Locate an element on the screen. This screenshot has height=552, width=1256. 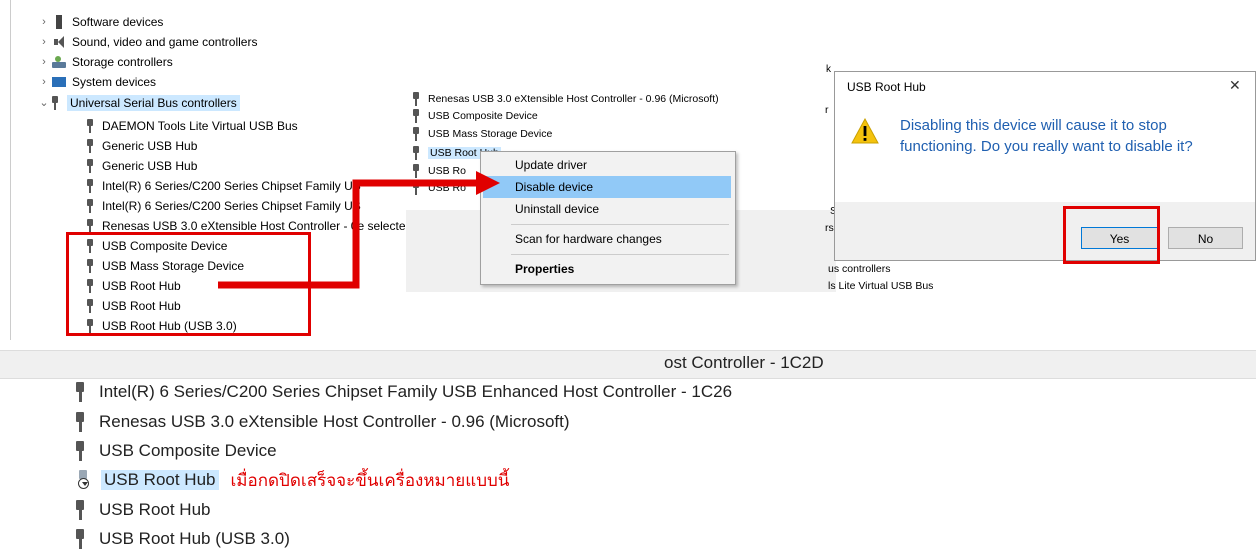
menu-item-uninstall-device: Uninstall device is located at coordinates (607, 209).